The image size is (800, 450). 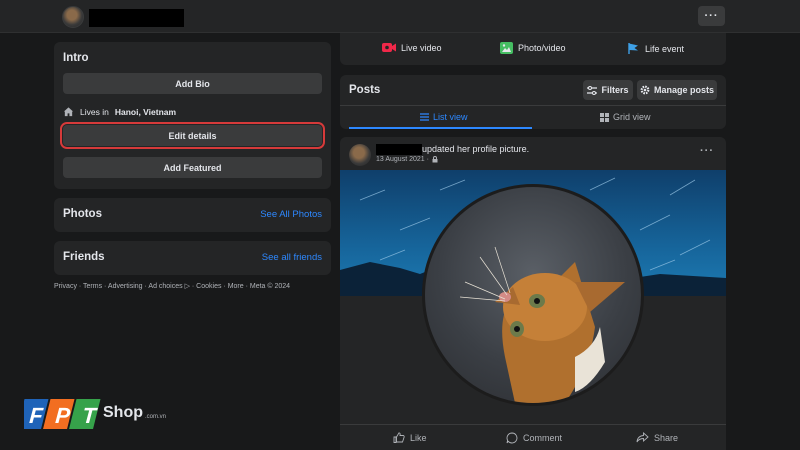 What do you see at coordinates (402, 159) in the screenshot?
I see `post-date-text: 13 August 2021 ·` at bounding box center [402, 159].